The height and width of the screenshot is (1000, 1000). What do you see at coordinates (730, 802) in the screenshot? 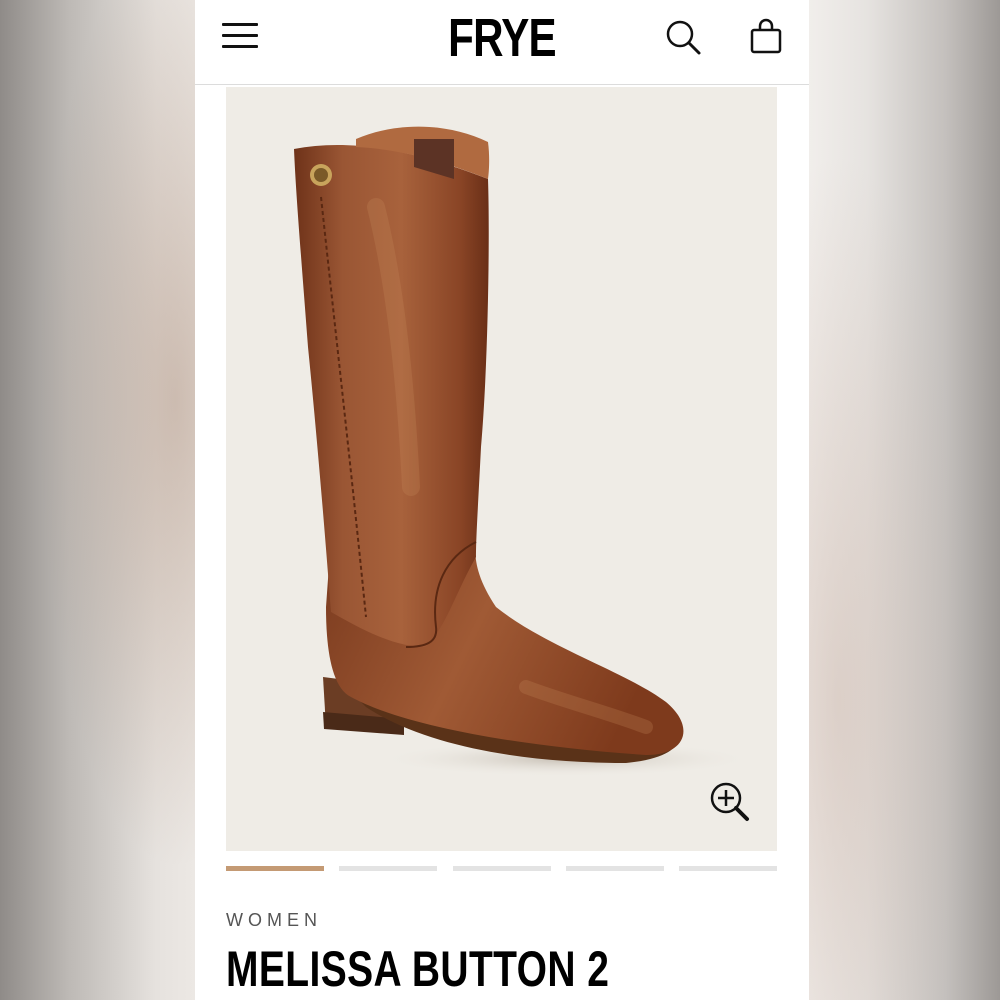
I see `zoom-in-icon` at bounding box center [730, 802].